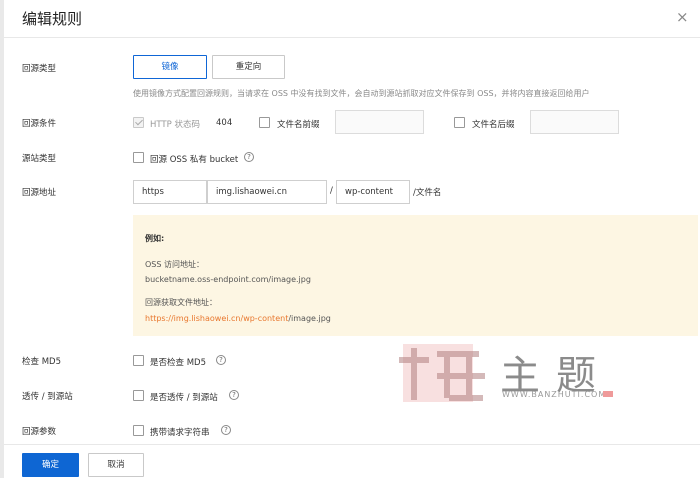  What do you see at coordinates (138, 122) in the screenshot?
I see `http-status-checkbox` at bounding box center [138, 122].